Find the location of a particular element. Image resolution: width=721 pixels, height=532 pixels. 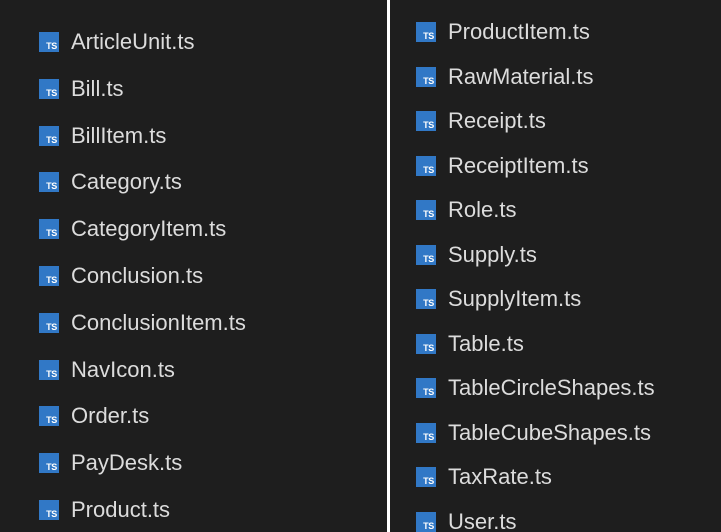

file-name-label: Conclusion.ts is located at coordinates (137, 275).